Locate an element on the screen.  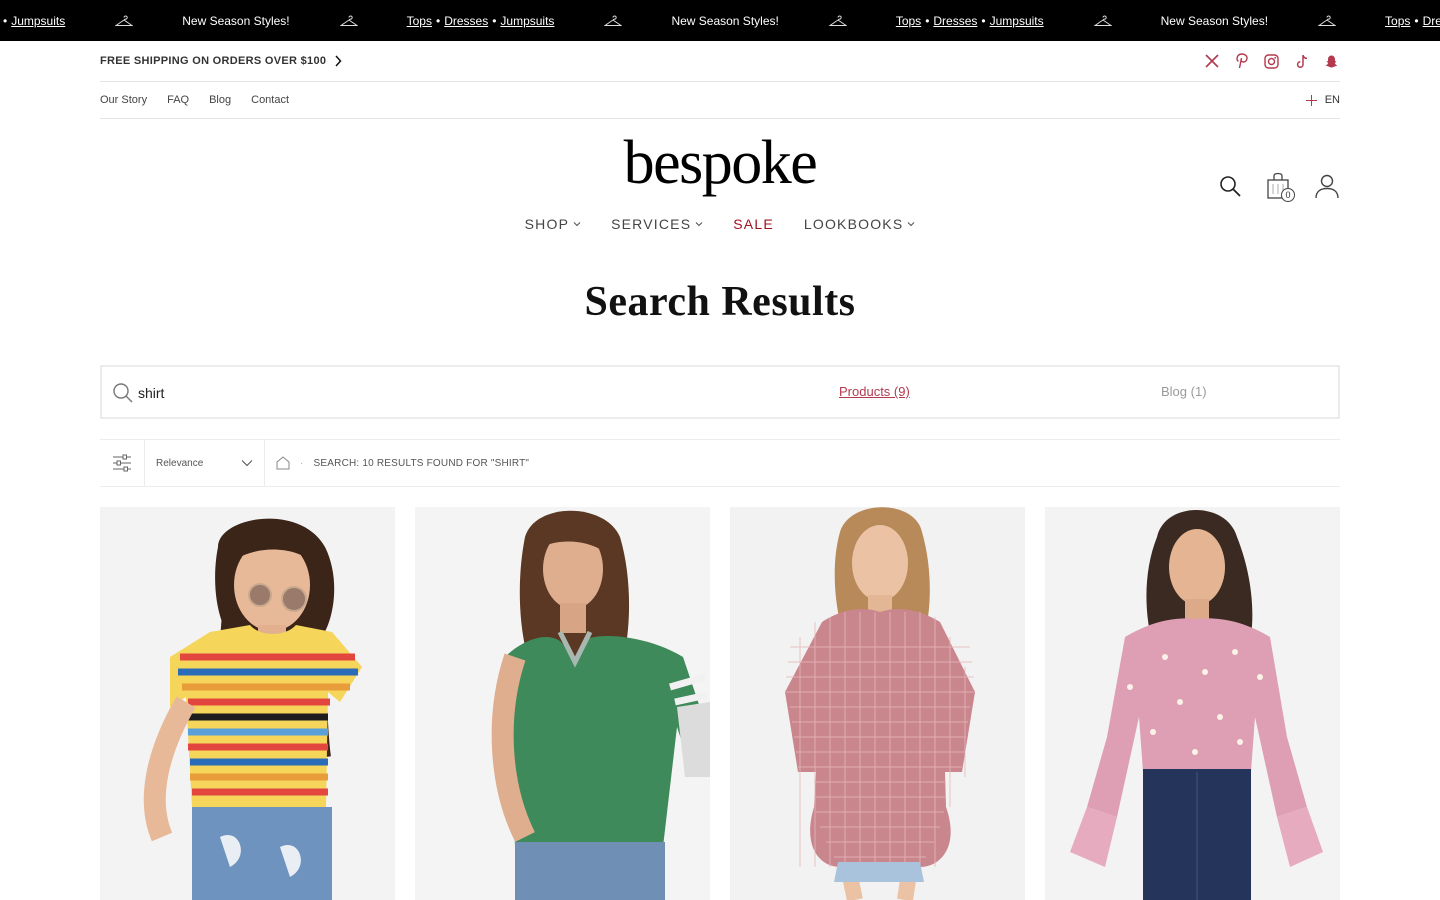
nav-lookbooks: LOOKBOOKS is located at coordinates (860, 224).